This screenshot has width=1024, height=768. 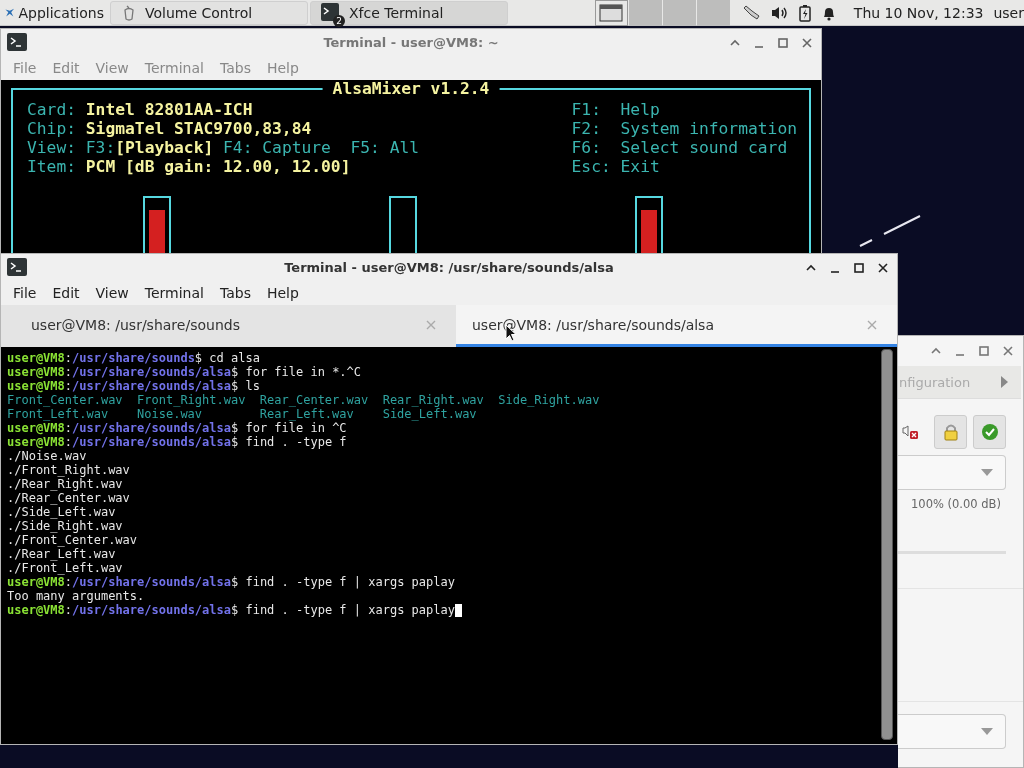 What do you see at coordinates (429, 414) in the screenshot?
I see `file-name: Side_Left.wav` at bounding box center [429, 414].